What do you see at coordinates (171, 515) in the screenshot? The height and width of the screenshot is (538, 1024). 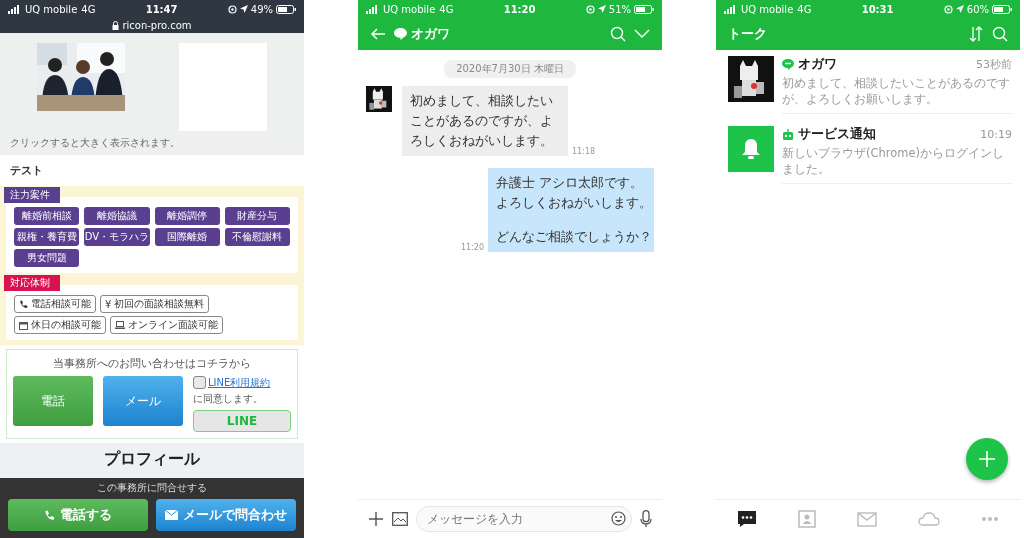 I see `mail-icon` at bounding box center [171, 515].